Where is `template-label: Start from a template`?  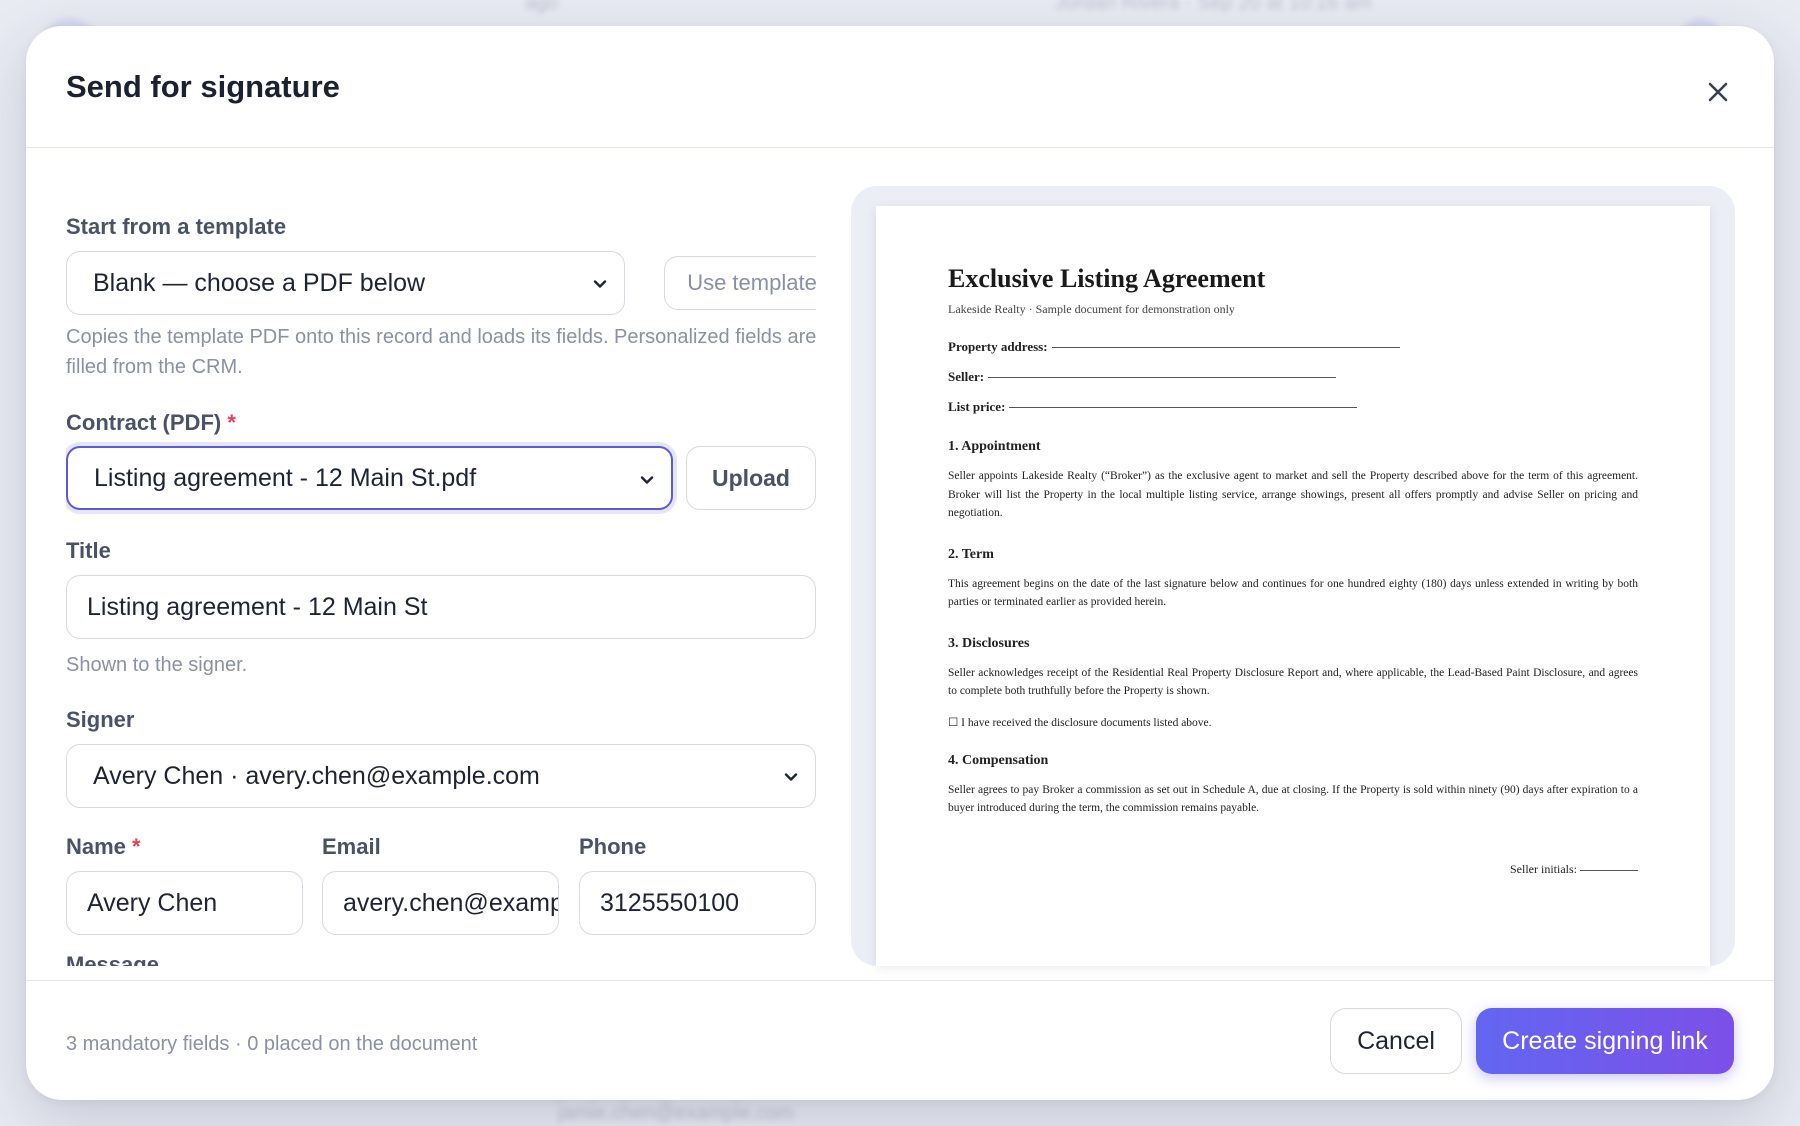 template-label: Start from a template is located at coordinates (176, 226).